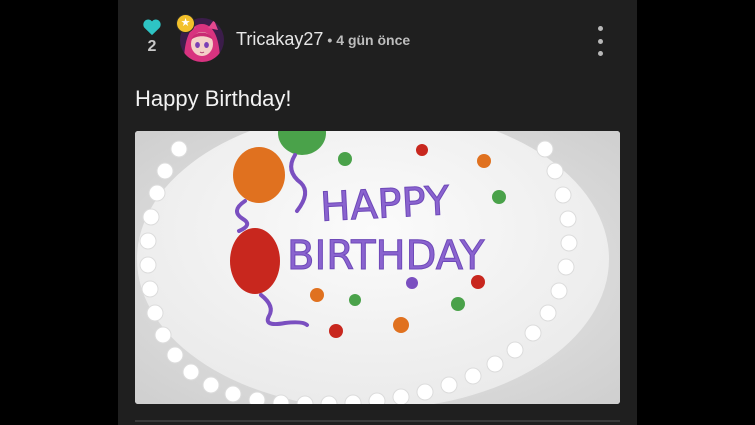 This screenshot has width=755, height=425. What do you see at coordinates (373, 40) in the screenshot?
I see `post-time: 4 gün önce` at bounding box center [373, 40].